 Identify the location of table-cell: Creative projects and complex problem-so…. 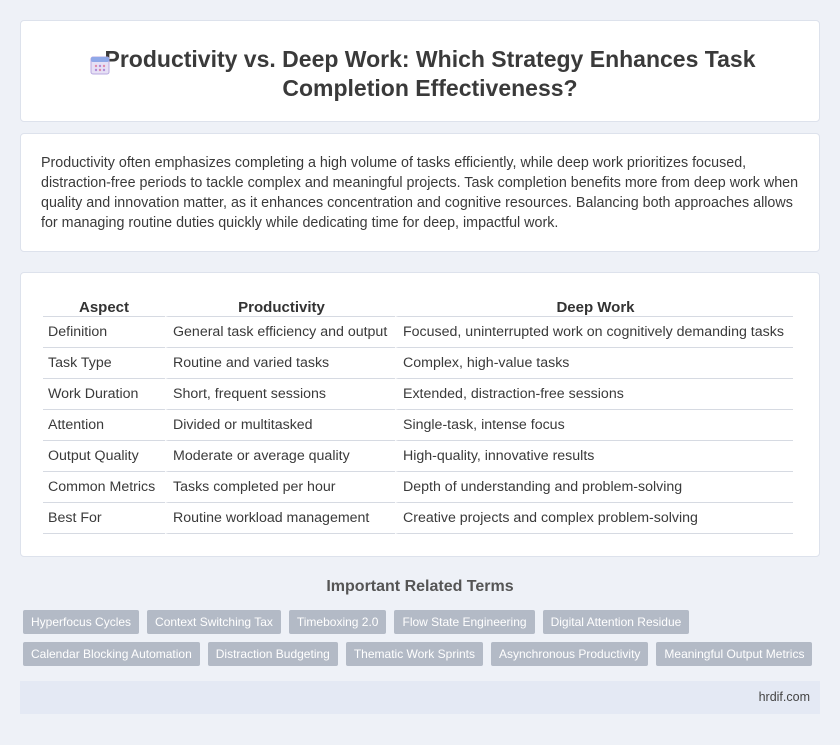
(594, 518).